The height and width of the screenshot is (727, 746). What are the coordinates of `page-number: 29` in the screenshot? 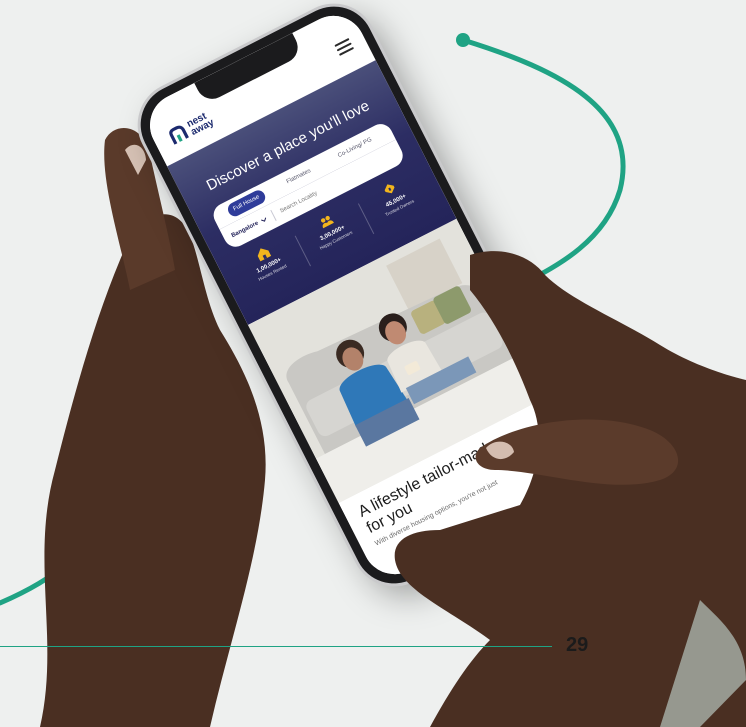 It's located at (577, 645).